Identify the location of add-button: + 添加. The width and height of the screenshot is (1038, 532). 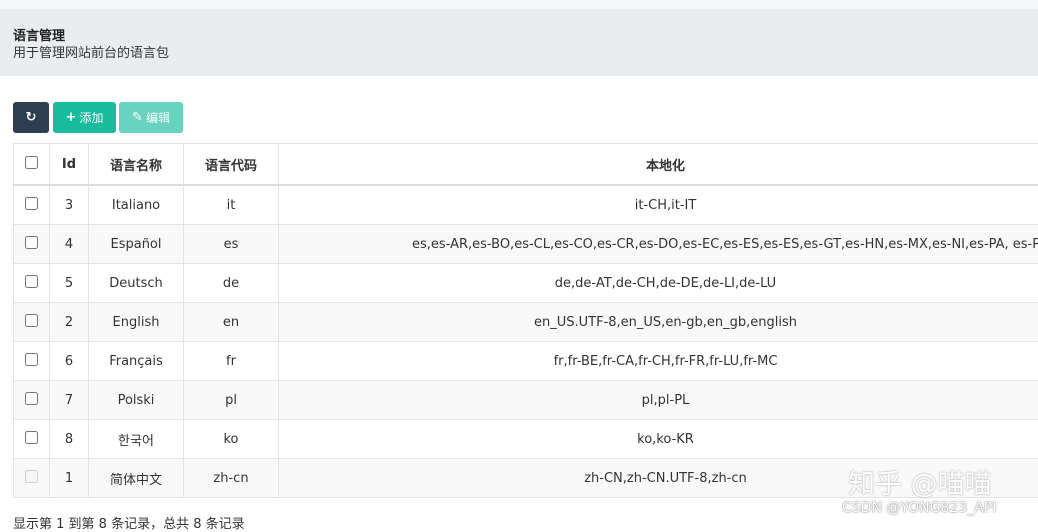
(84, 117).